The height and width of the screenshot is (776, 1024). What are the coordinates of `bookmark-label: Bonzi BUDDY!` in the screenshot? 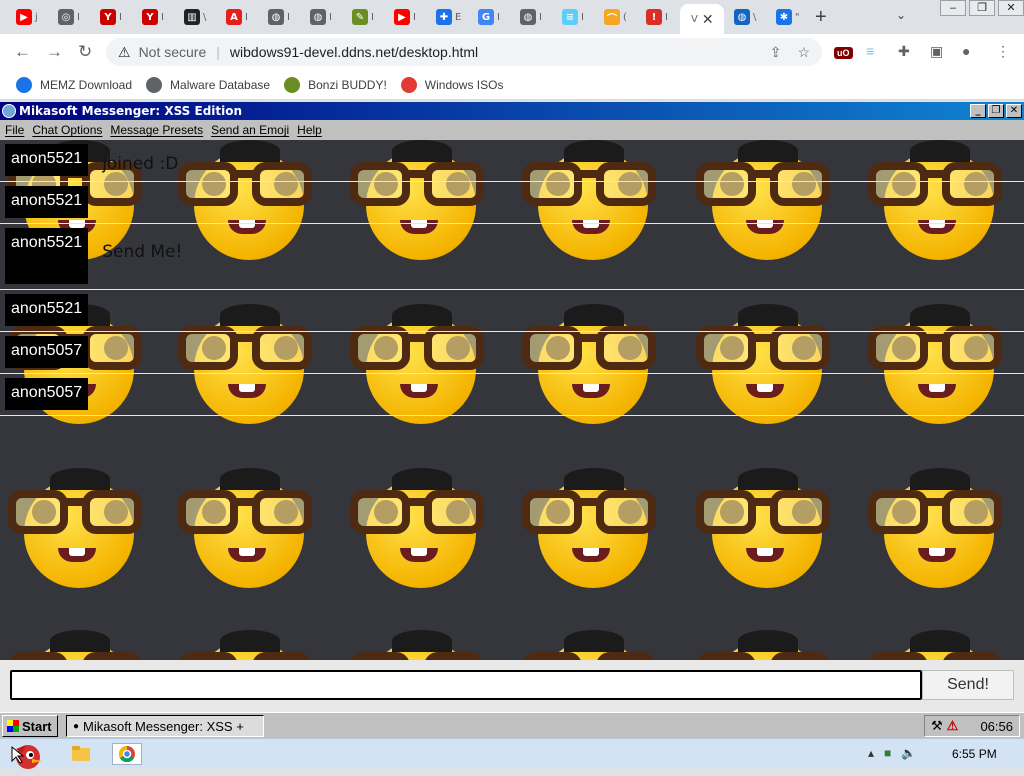 It's located at (347, 84).